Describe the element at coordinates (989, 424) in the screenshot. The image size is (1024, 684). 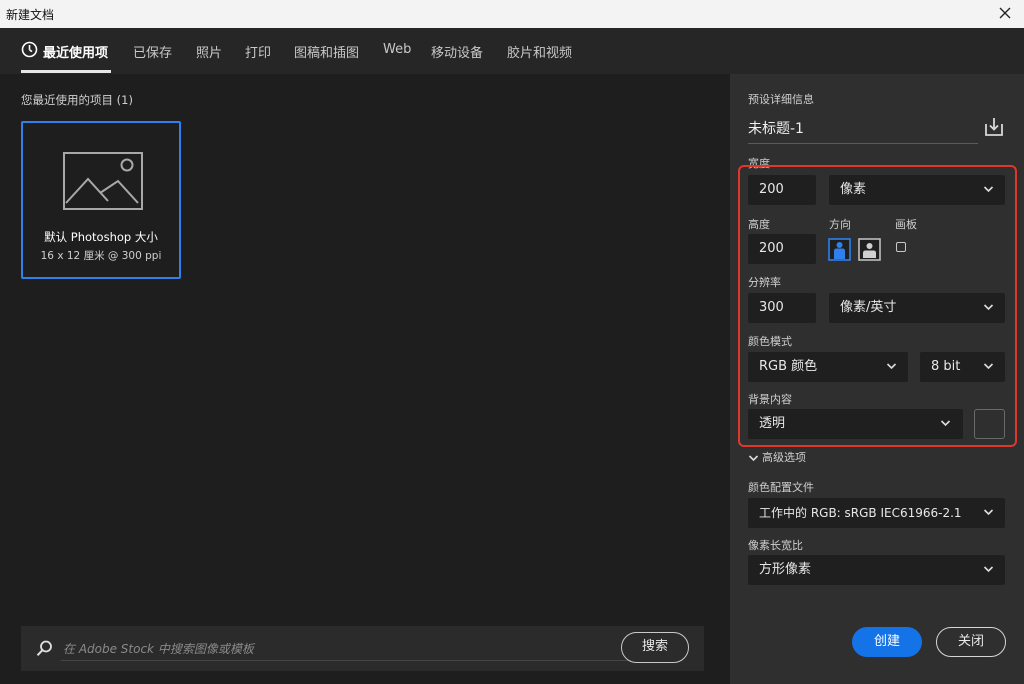
I see `background-color-swatch` at that location.